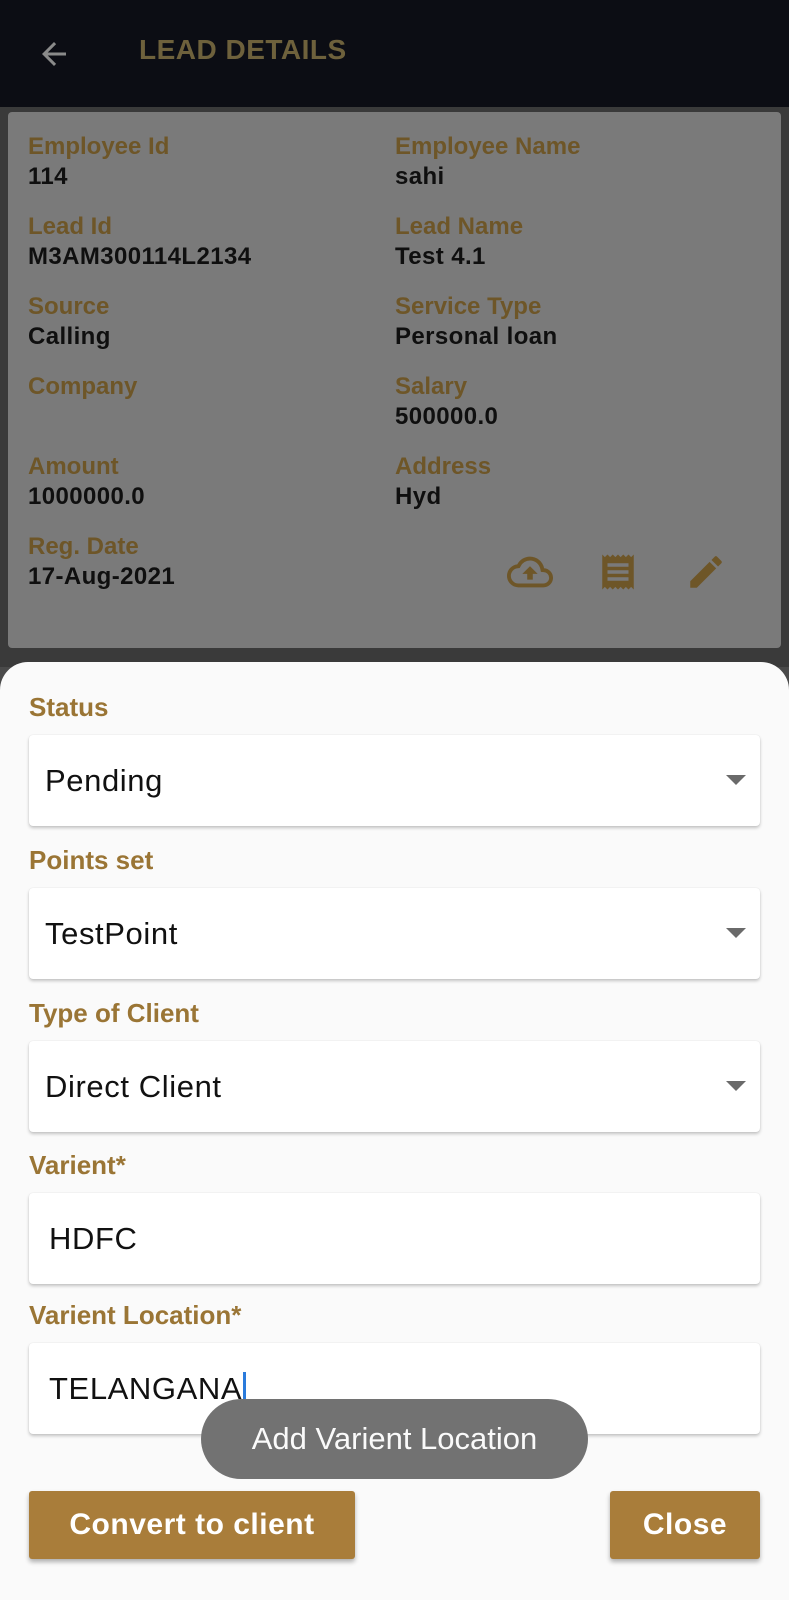 This screenshot has width=789, height=1600. What do you see at coordinates (394, 780) in the screenshot?
I see `status-dropdown: Pending` at bounding box center [394, 780].